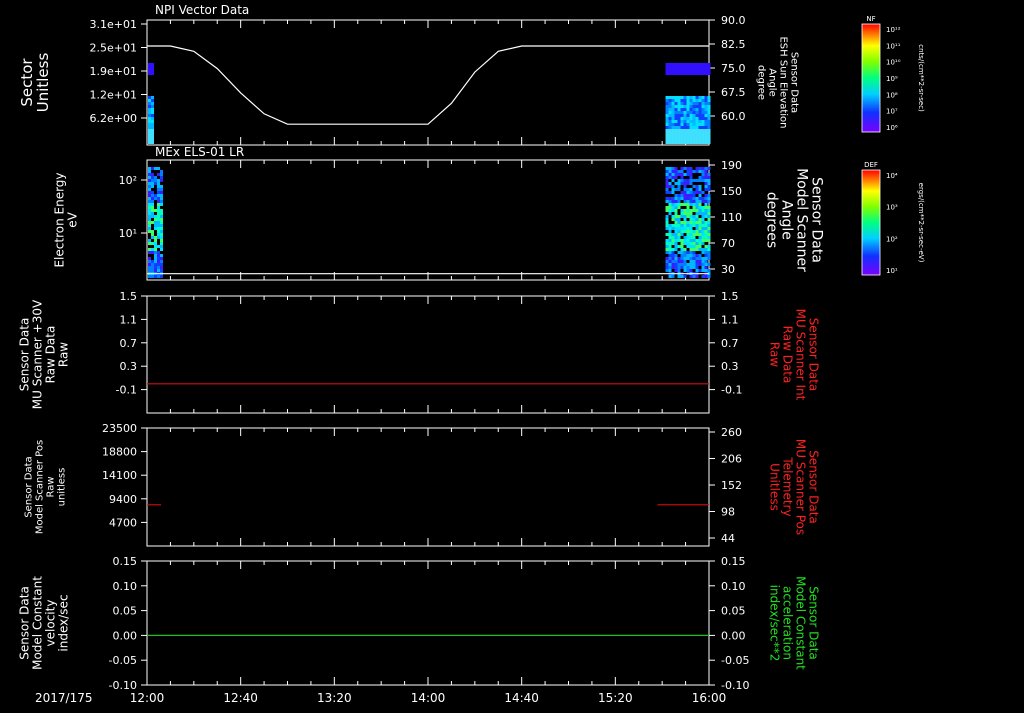 This screenshot has width=1024, height=713. I want to click on y2-tick-label: 150, so click(731, 191).